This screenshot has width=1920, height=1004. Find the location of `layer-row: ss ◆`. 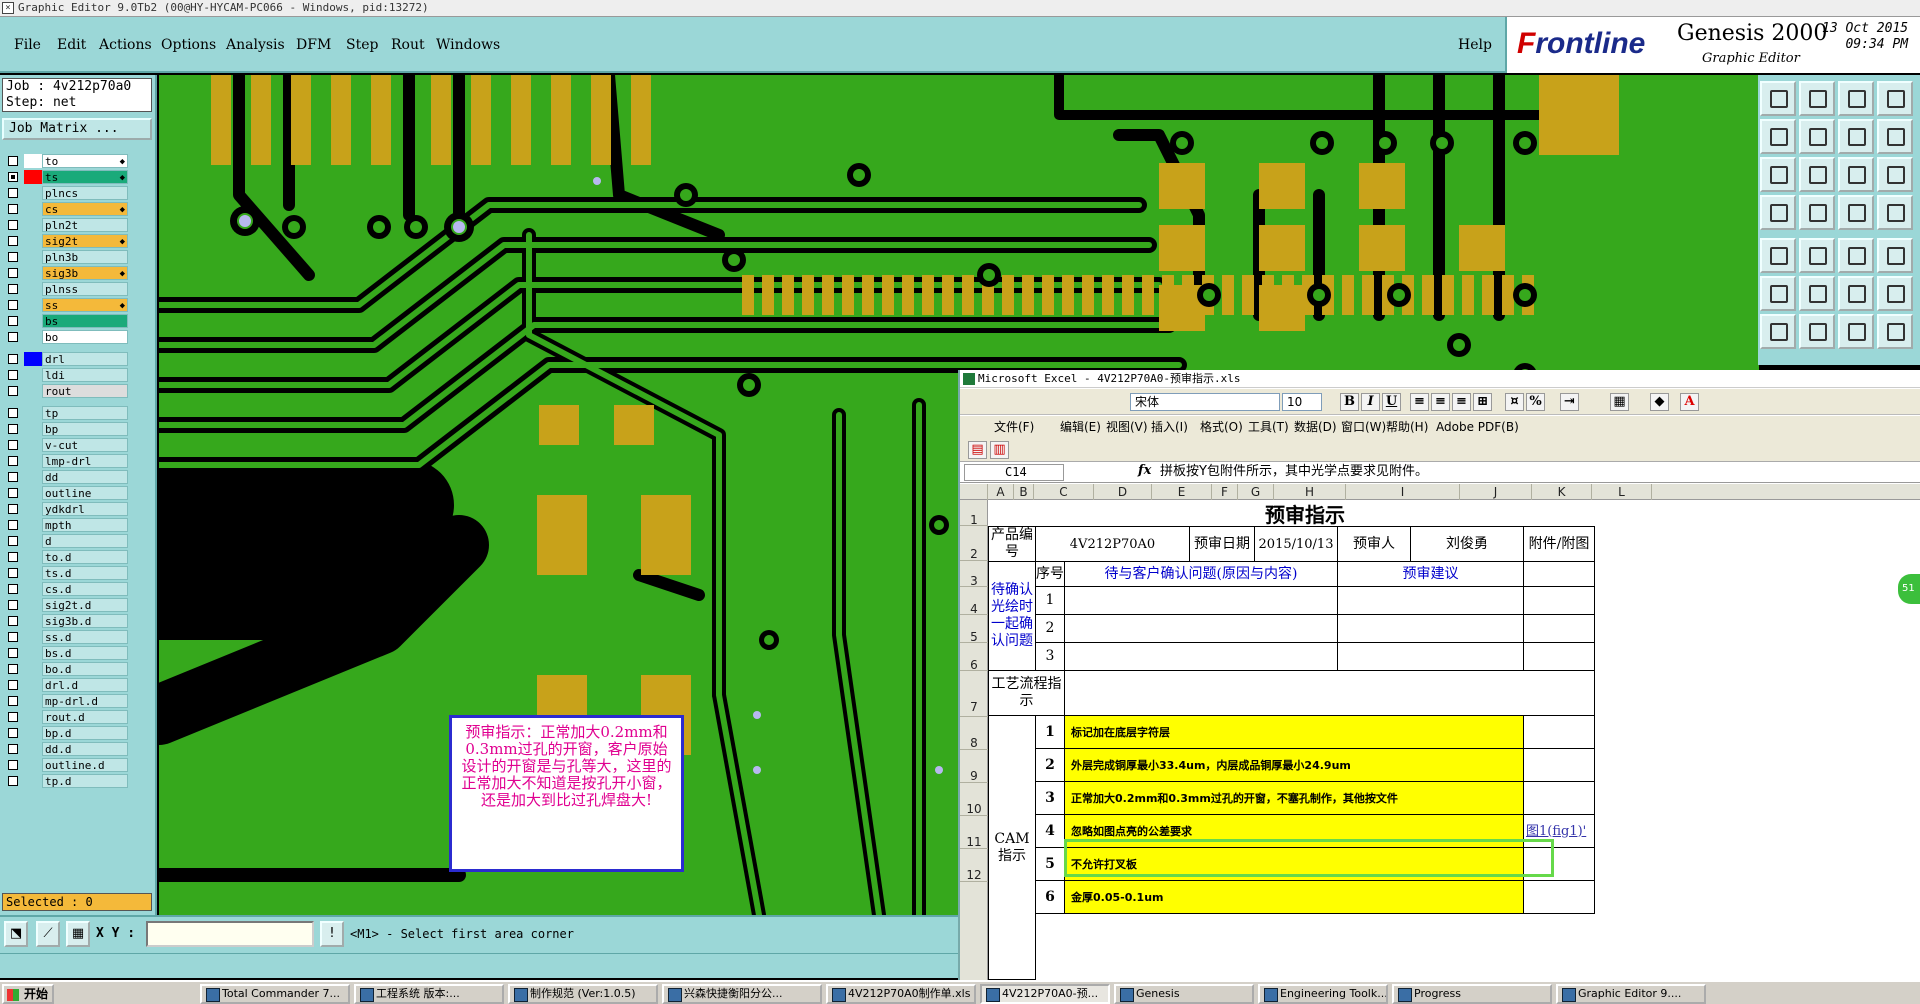

layer-row: ss ◆ is located at coordinates (79, 305).